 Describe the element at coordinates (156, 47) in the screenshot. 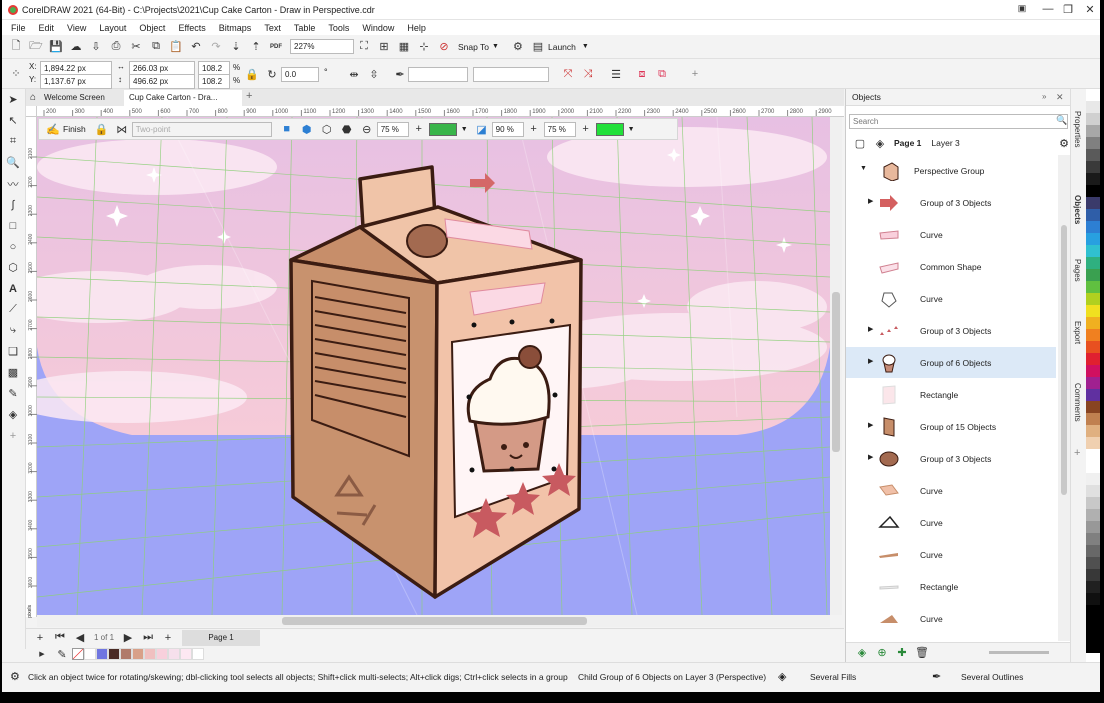

I see `copy-icon: ⧉` at that location.